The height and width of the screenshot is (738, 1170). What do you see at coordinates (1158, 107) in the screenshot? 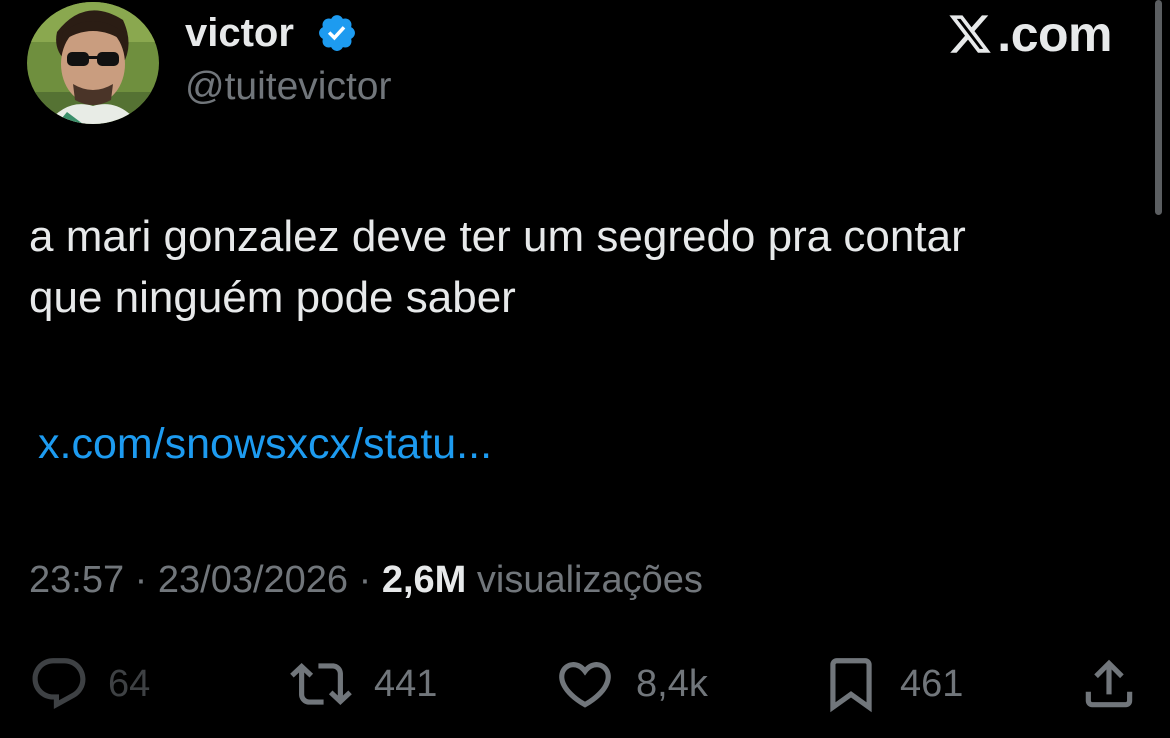
I see `scrollbar` at bounding box center [1158, 107].